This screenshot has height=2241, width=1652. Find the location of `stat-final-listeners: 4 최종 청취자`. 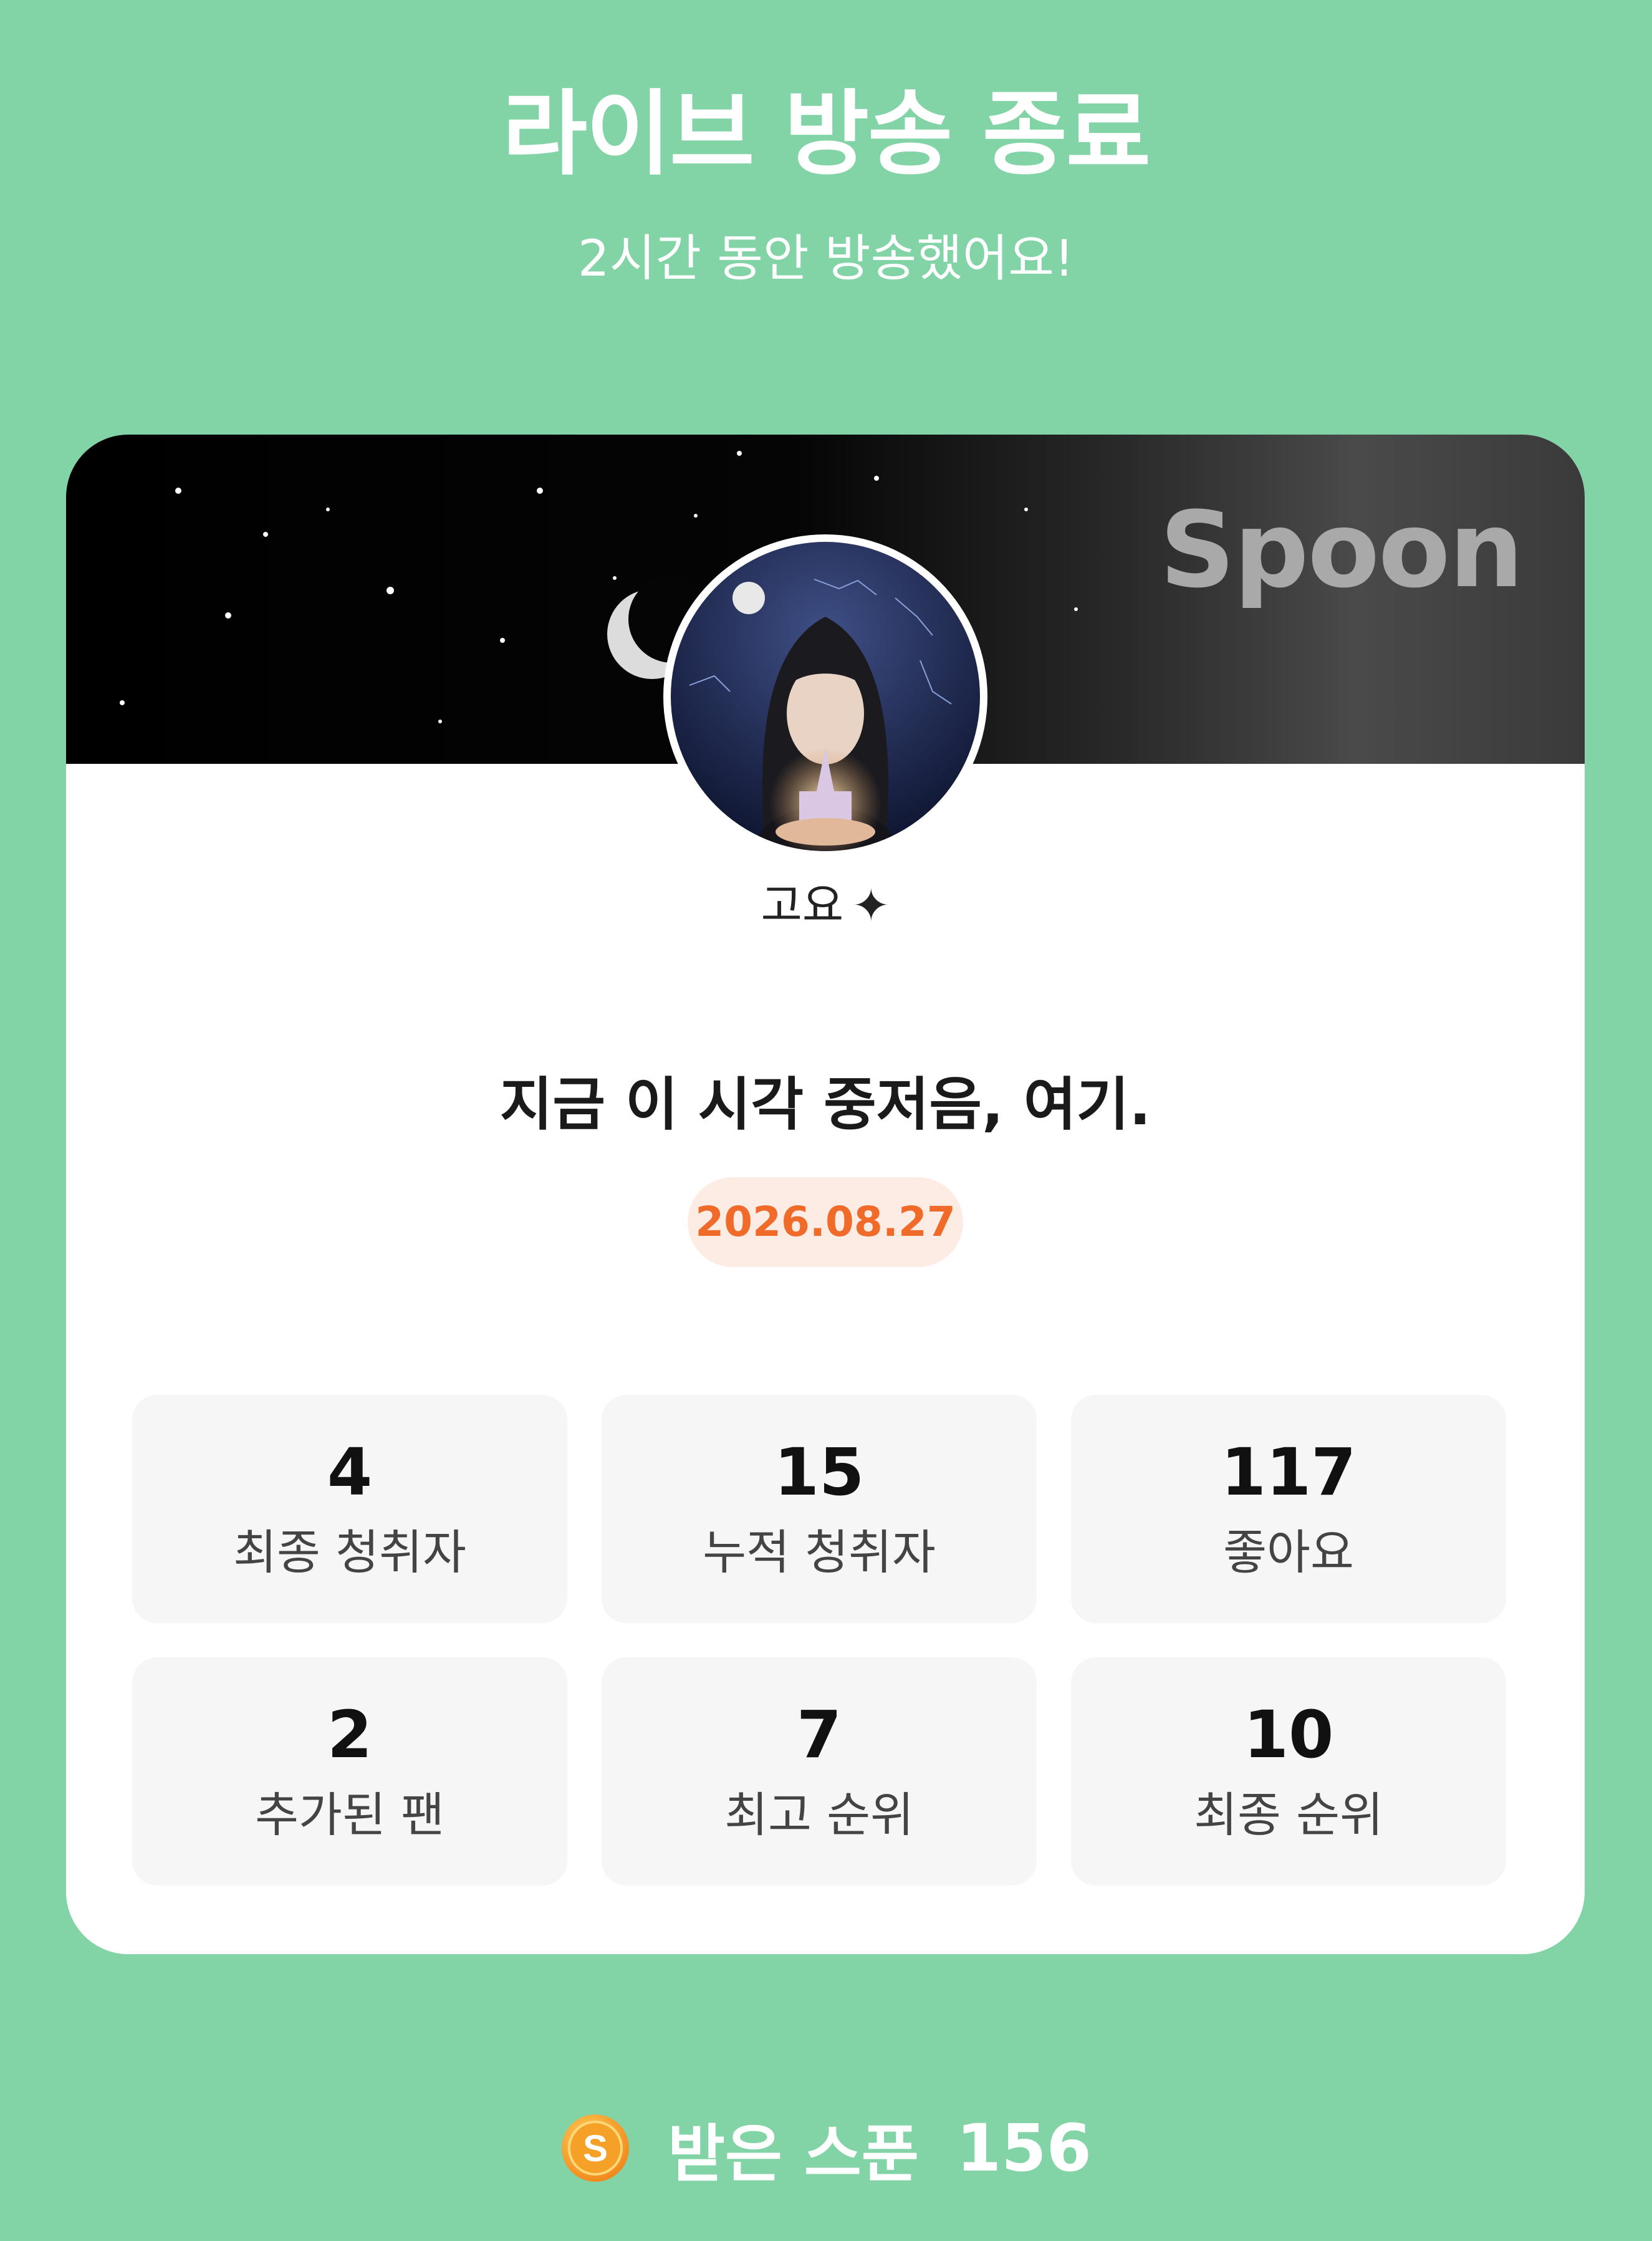

stat-final-listeners: 4 최종 청취자 is located at coordinates (349, 1509).